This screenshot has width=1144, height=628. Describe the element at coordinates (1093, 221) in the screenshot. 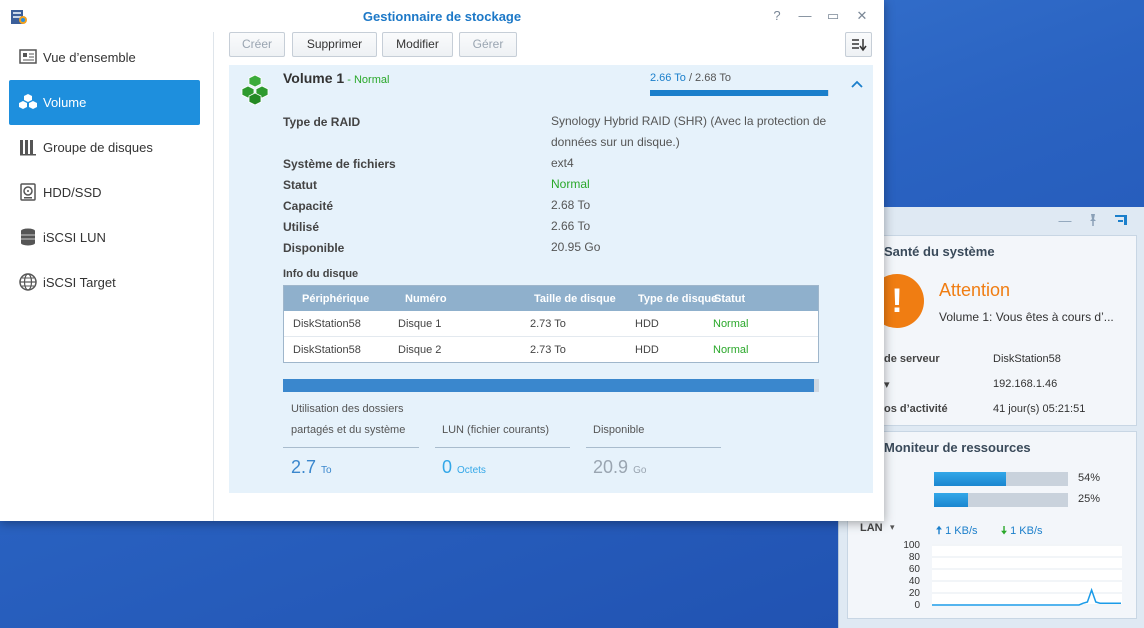

I see `widget-pin-icon` at that location.